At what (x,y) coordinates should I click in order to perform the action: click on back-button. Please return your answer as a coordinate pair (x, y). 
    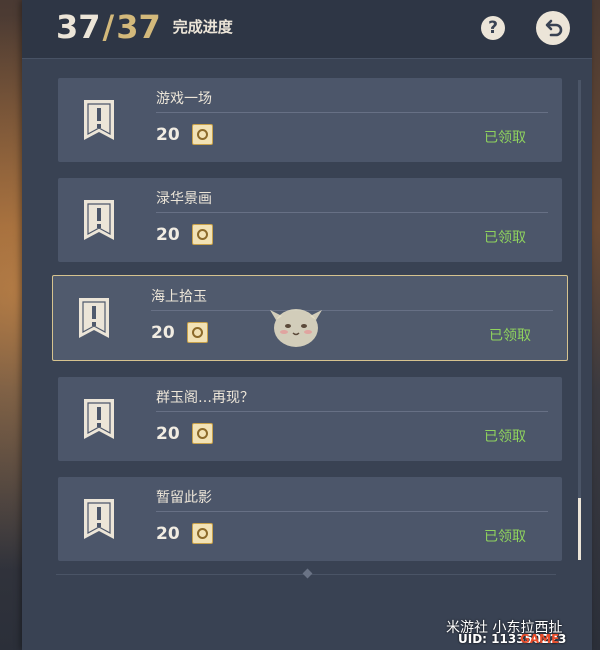
    Looking at the image, I should click on (553, 28).